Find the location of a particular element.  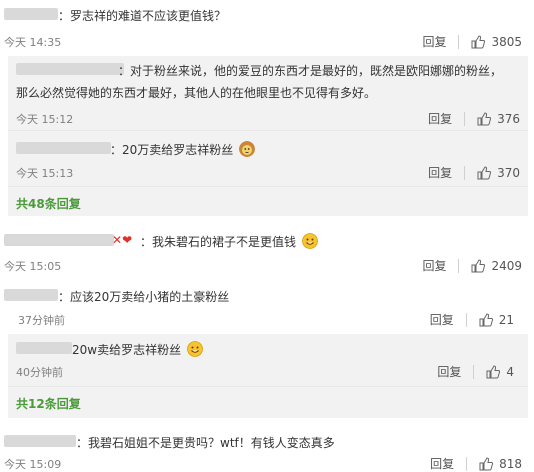

like-count: 818 is located at coordinates (510, 463).